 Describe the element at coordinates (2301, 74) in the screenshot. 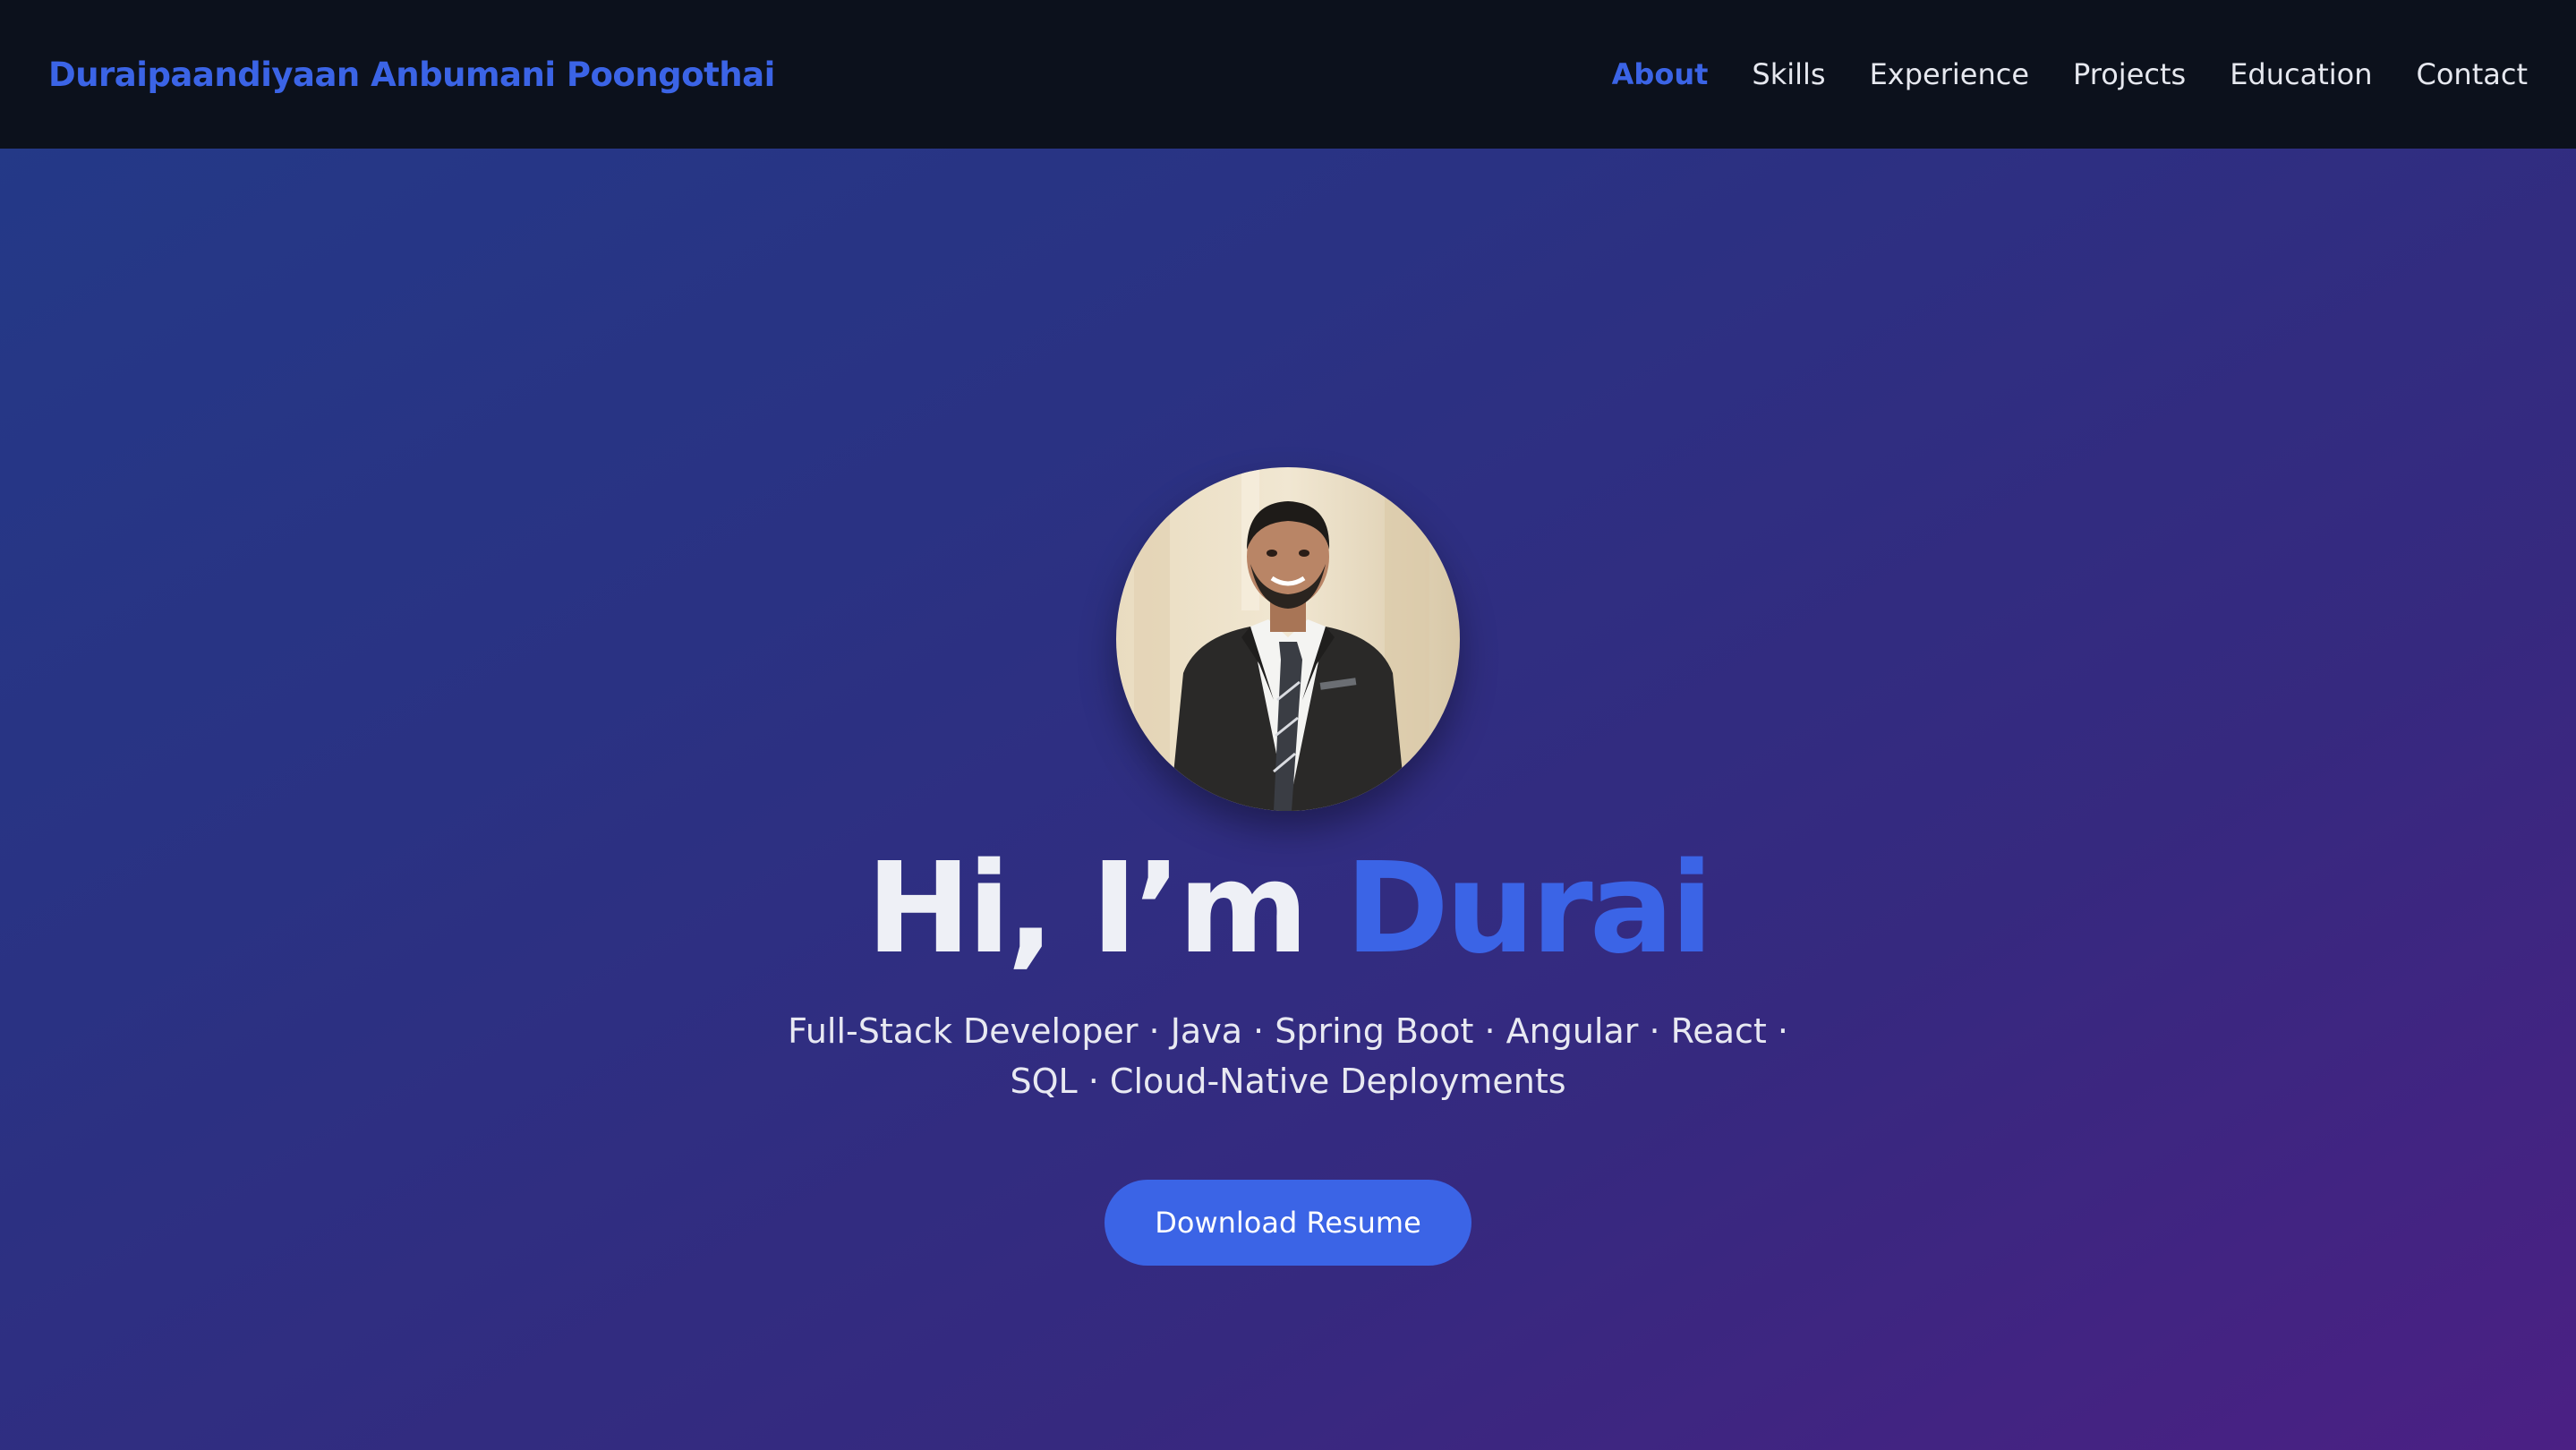

I see `nav-link-education: Education` at that location.